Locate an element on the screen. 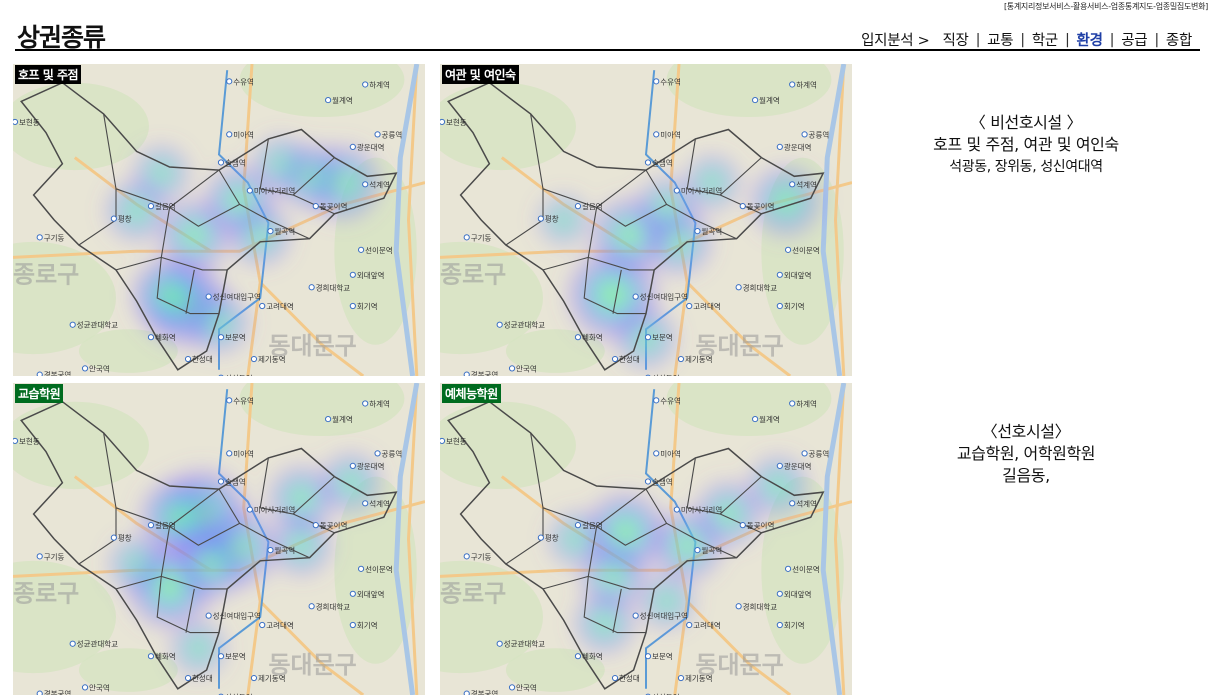 The width and height of the screenshot is (1216, 695). desc-line: 교습학원, 어학원학원 is located at coordinates (1026, 454).